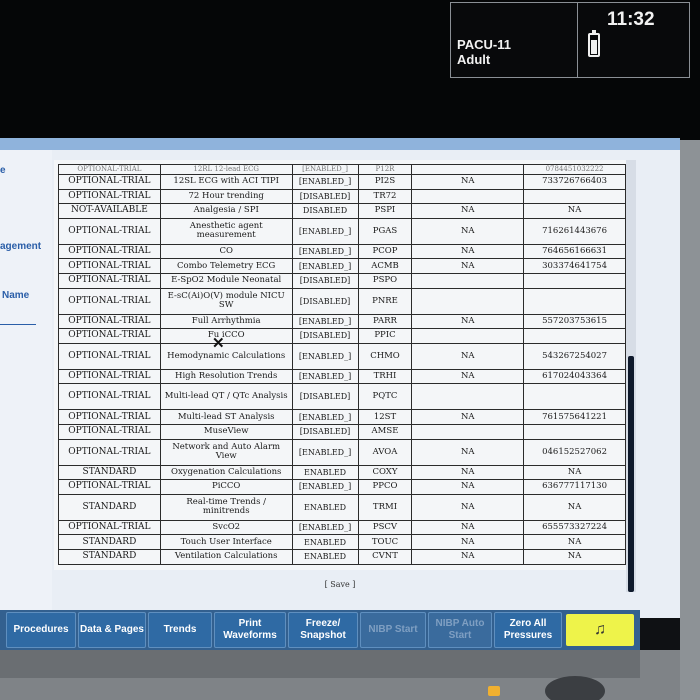 The image size is (700, 700). I want to click on trim-knob, so click(575, 688).